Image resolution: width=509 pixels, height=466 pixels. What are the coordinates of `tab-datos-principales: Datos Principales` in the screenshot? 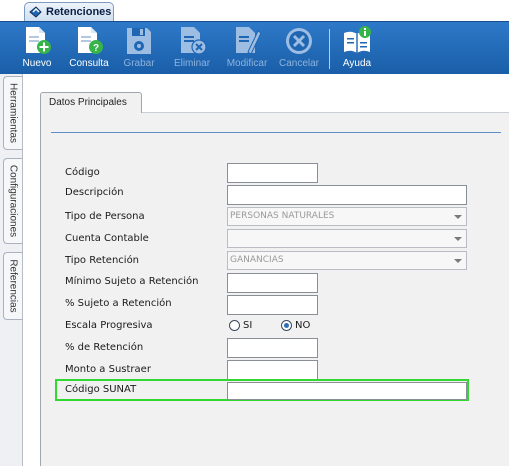 It's located at (91, 102).